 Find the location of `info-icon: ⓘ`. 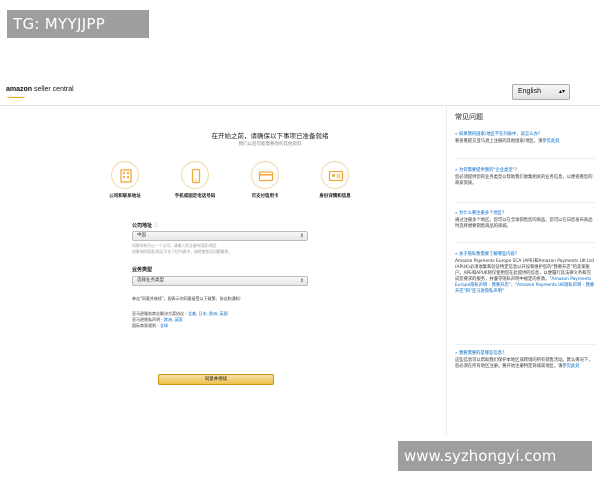

info-icon: ⓘ is located at coordinates (156, 226).